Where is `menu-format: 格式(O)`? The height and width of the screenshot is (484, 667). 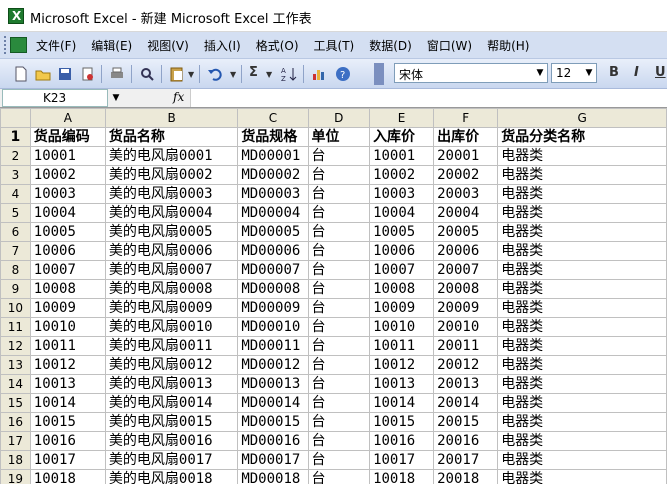
menu-format: 格式(O) is located at coordinates (277, 45).